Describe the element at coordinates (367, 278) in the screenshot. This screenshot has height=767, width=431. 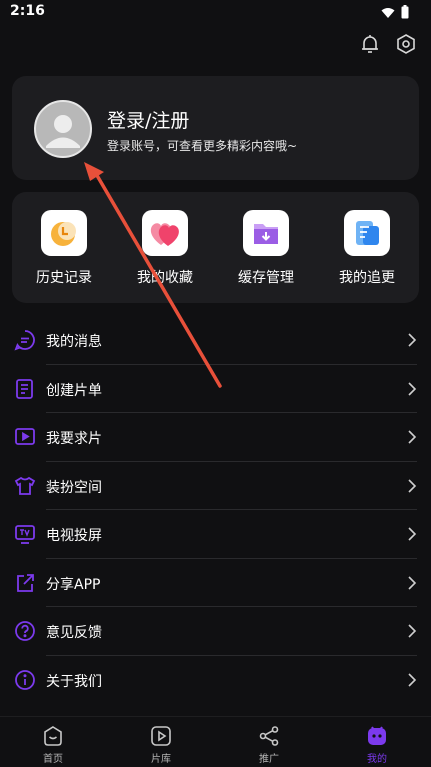
I see `quick-action-label: 我的追更` at that location.